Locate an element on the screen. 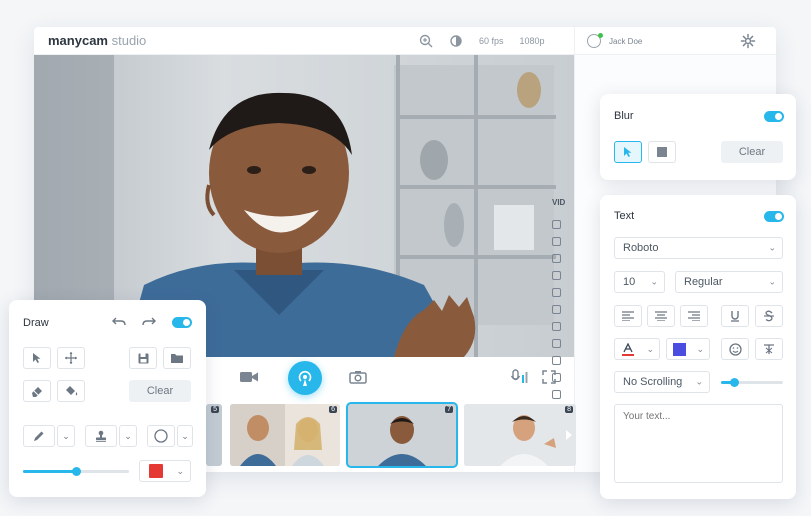 The height and width of the screenshot is (516, 811). align-center-button is located at coordinates (661, 316).